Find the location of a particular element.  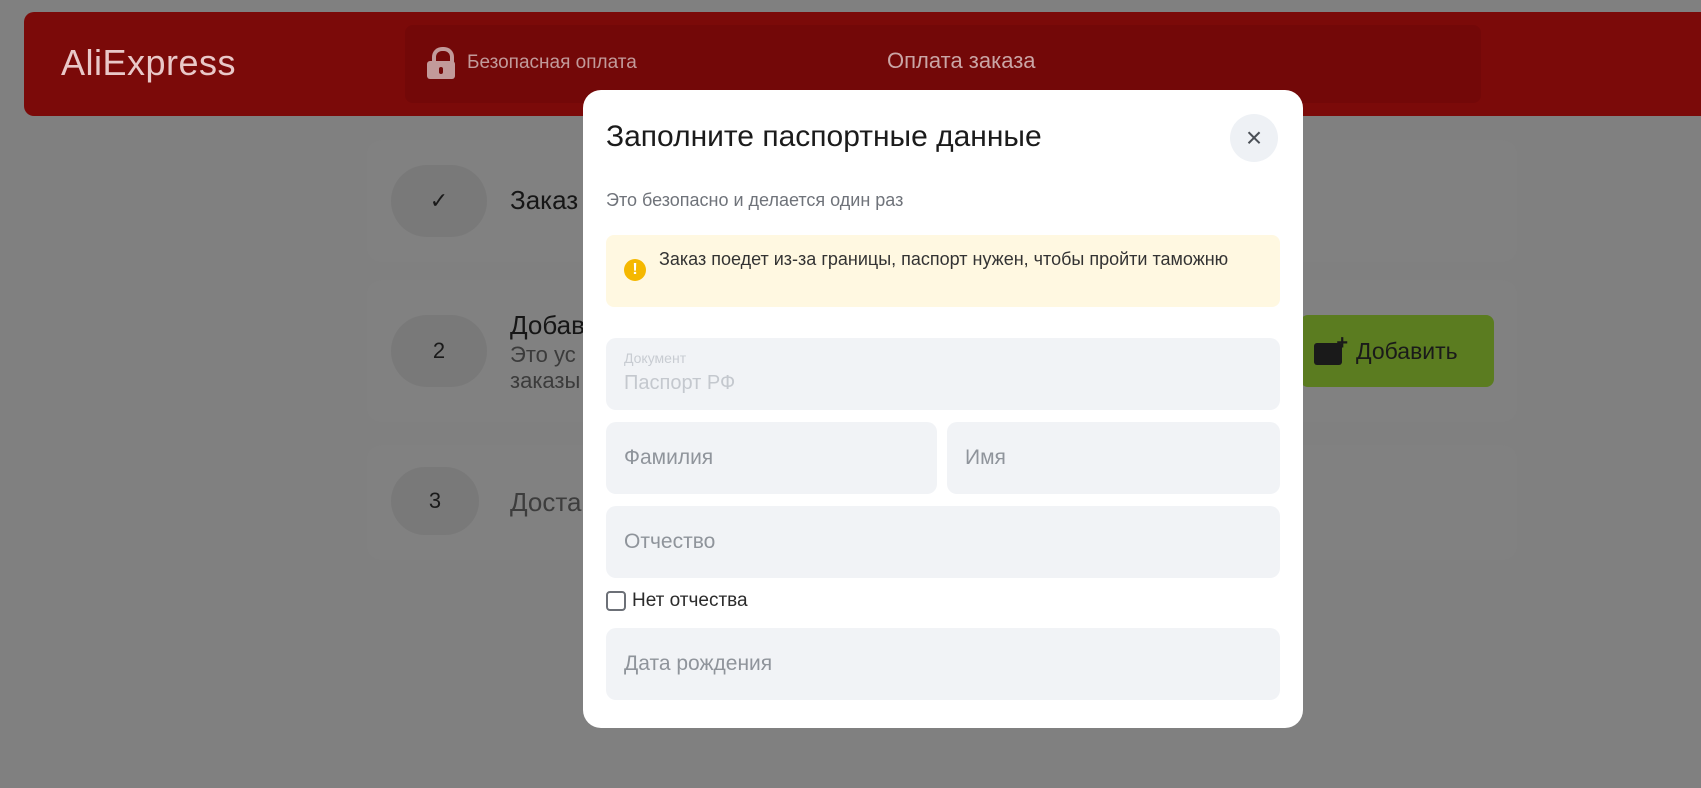

no-middle-name-row: Нет отчества is located at coordinates (677, 601).